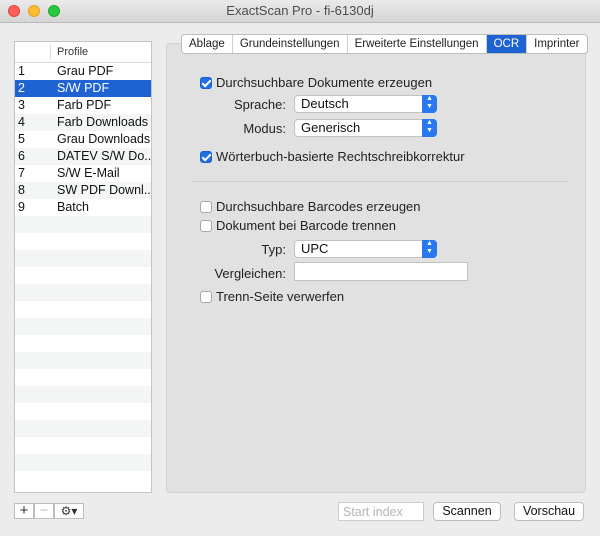 Image resolution: width=600 pixels, height=536 pixels. Describe the element at coordinates (365, 104) in the screenshot. I see `language-select: Deutsch ▲ ▼` at that location.